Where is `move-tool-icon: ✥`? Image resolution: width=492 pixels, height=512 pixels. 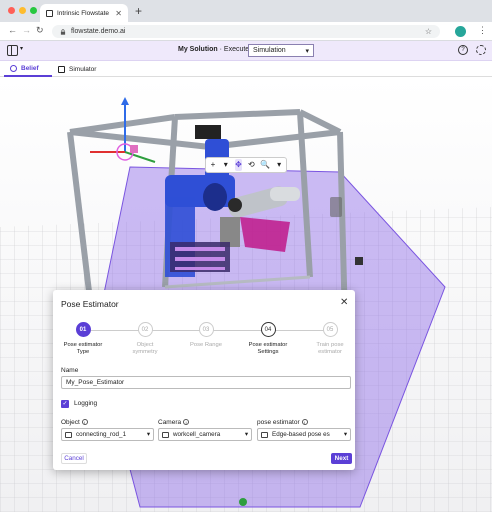 move-tool-icon: ✥ is located at coordinates (238, 165).